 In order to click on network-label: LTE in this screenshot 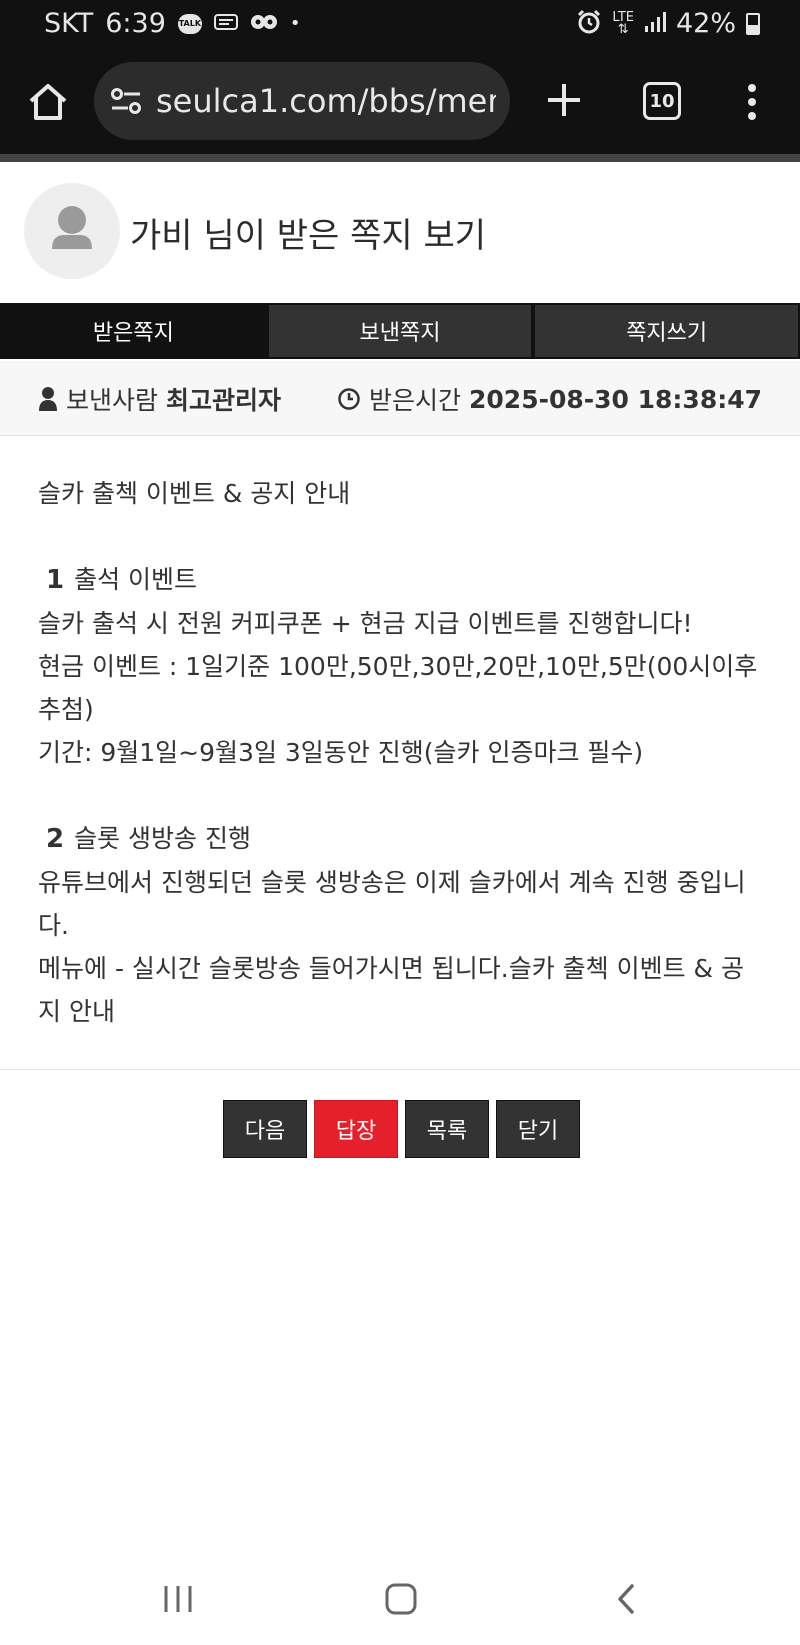, I will do `click(623, 17)`.